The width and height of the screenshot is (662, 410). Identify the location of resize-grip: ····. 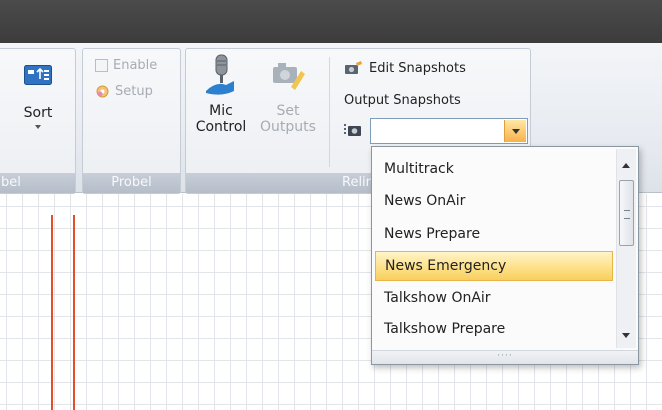
(505, 357).